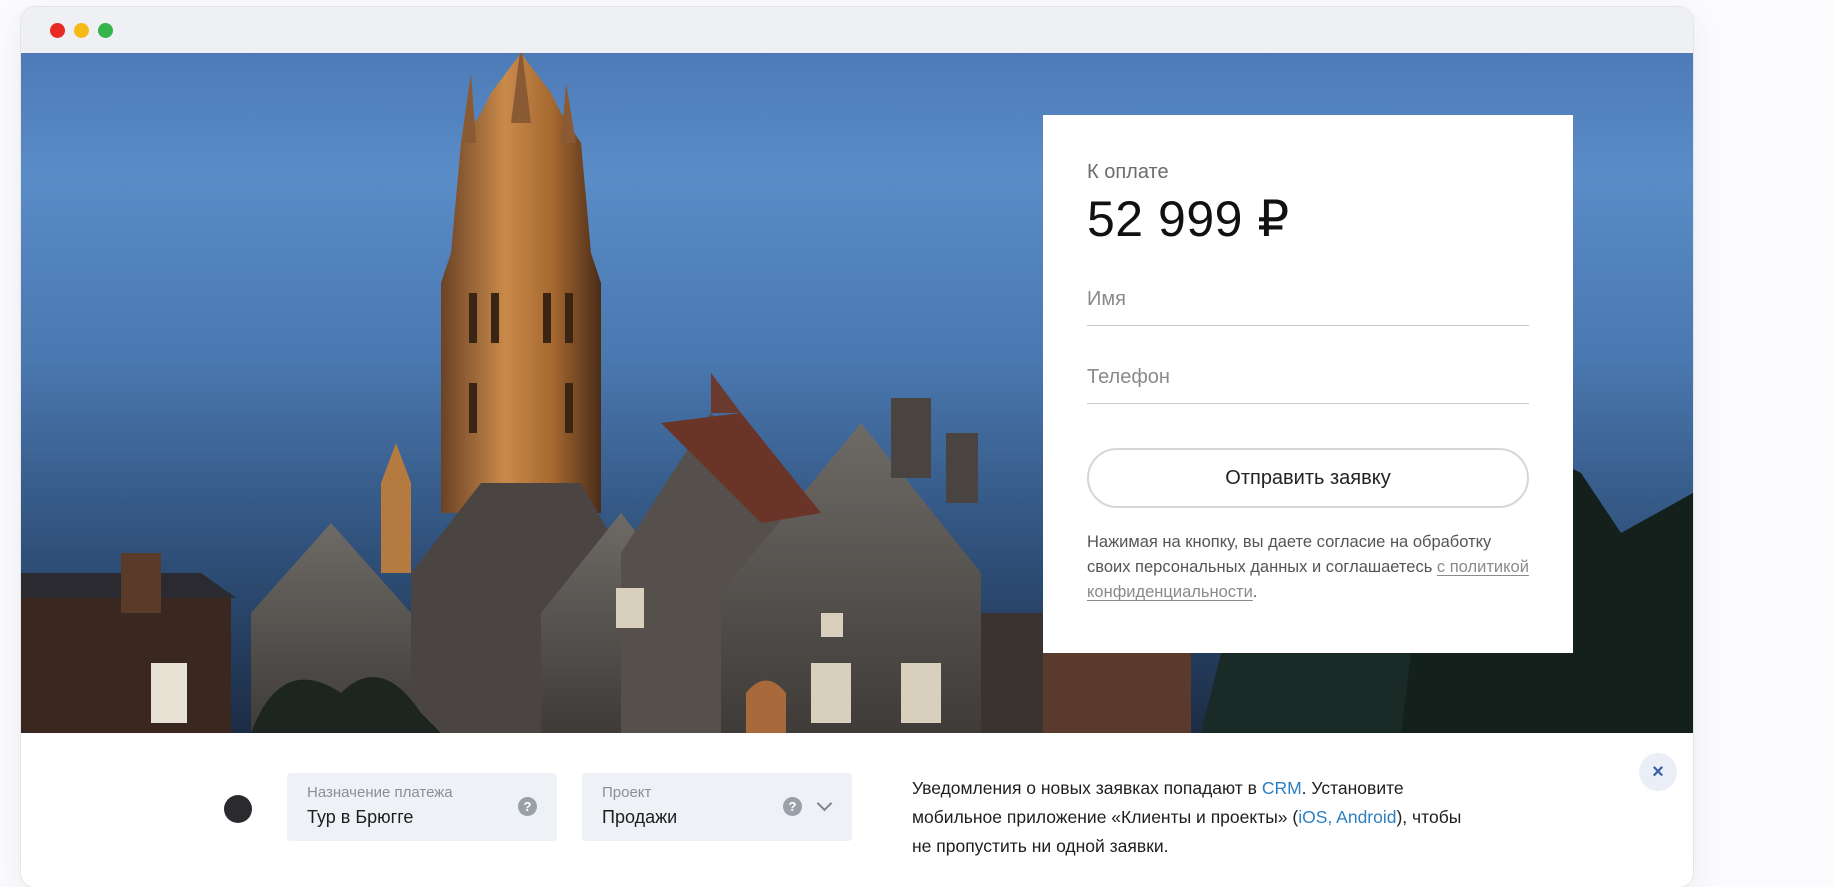 This screenshot has width=1834, height=887. Describe the element at coordinates (1308, 478) in the screenshot. I see `submit-request-button: Отправить заявку` at that location.